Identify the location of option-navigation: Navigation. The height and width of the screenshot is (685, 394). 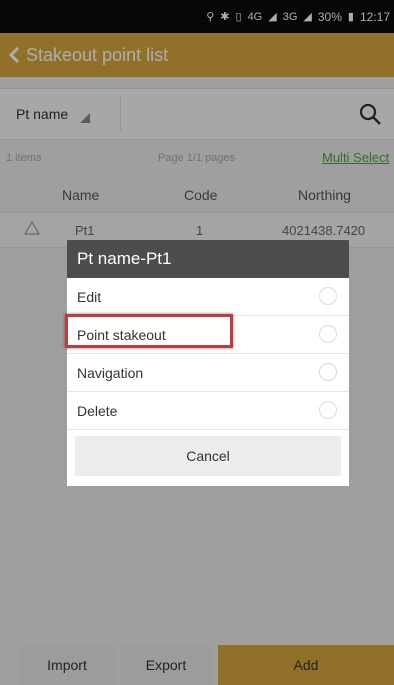
(208, 373).